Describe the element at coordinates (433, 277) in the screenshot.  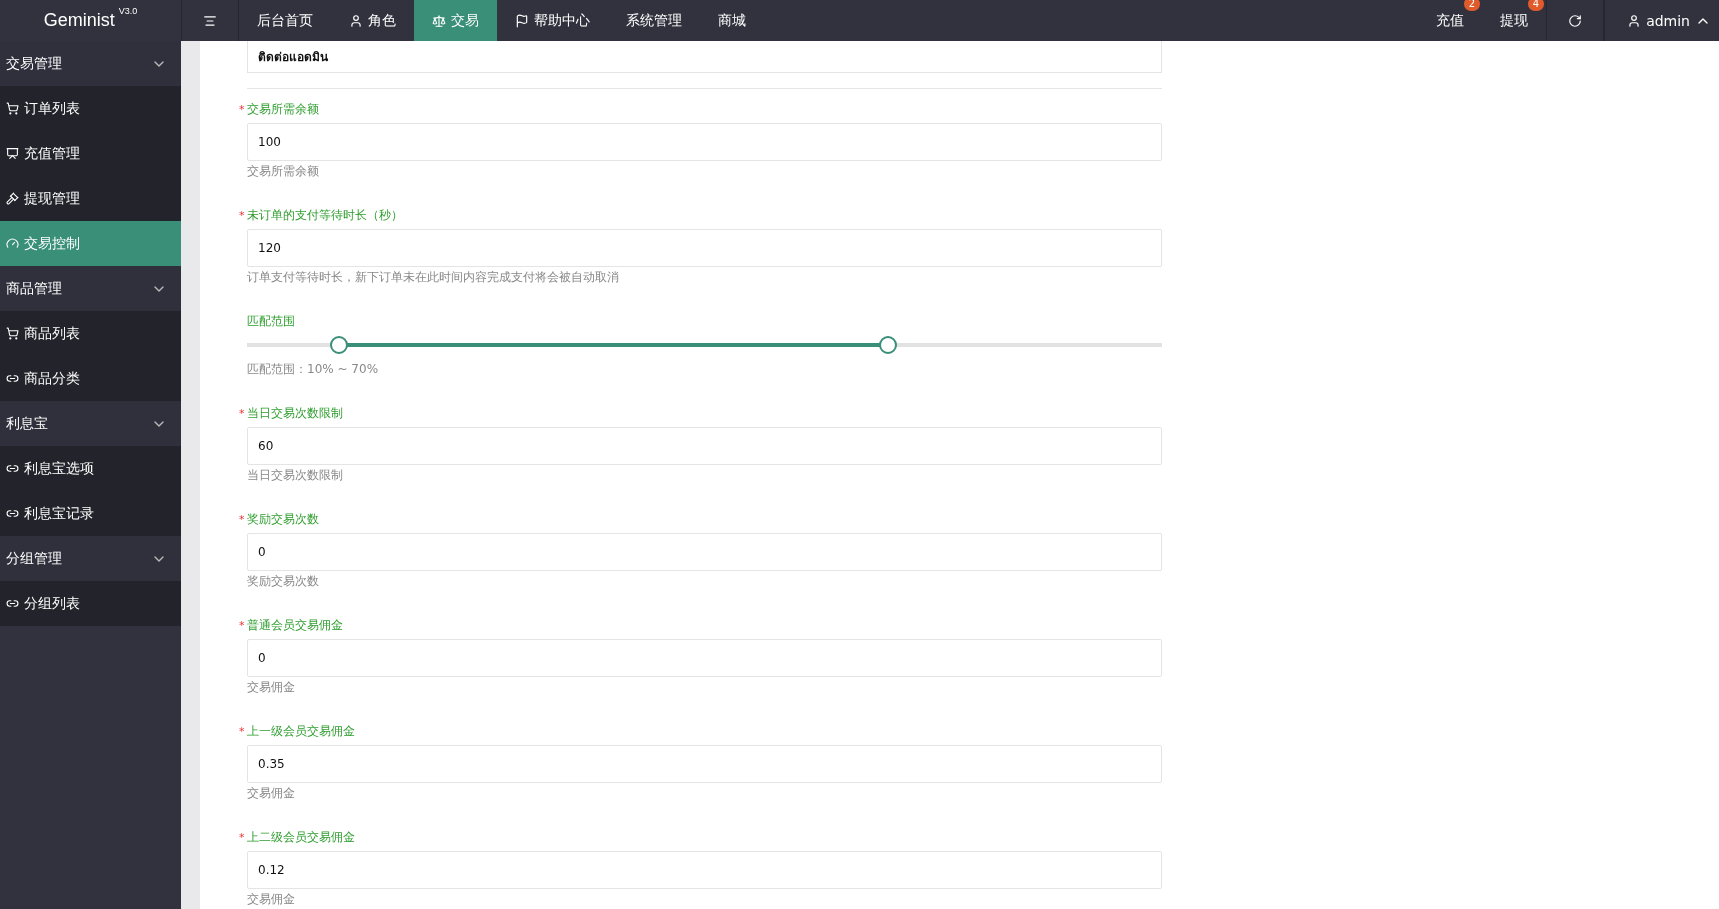
I see `help-text: 订单支付等待时长，新下订单未在此时间内容完成支付将会被自动取消` at that location.